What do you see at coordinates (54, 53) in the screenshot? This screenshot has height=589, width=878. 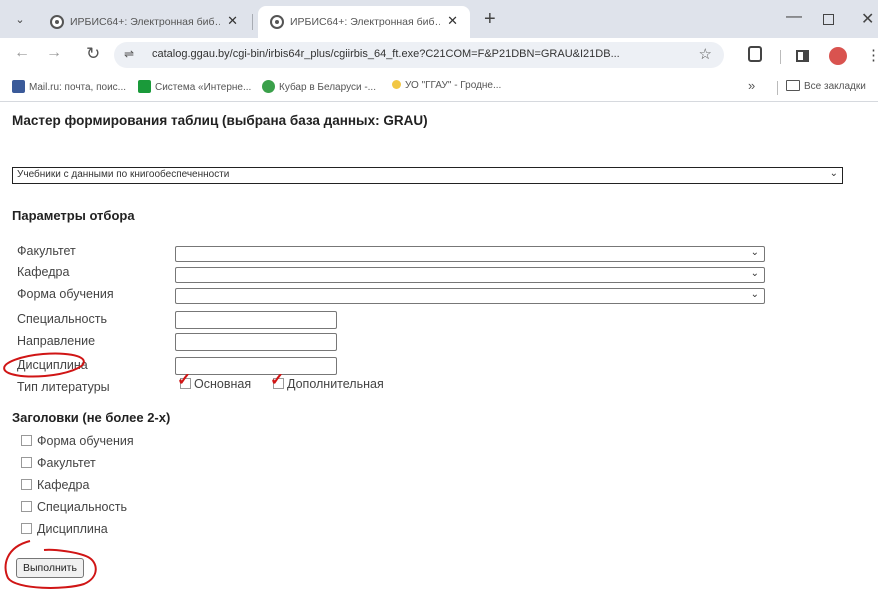 I see `forward-arrow-icon: →` at bounding box center [54, 53].